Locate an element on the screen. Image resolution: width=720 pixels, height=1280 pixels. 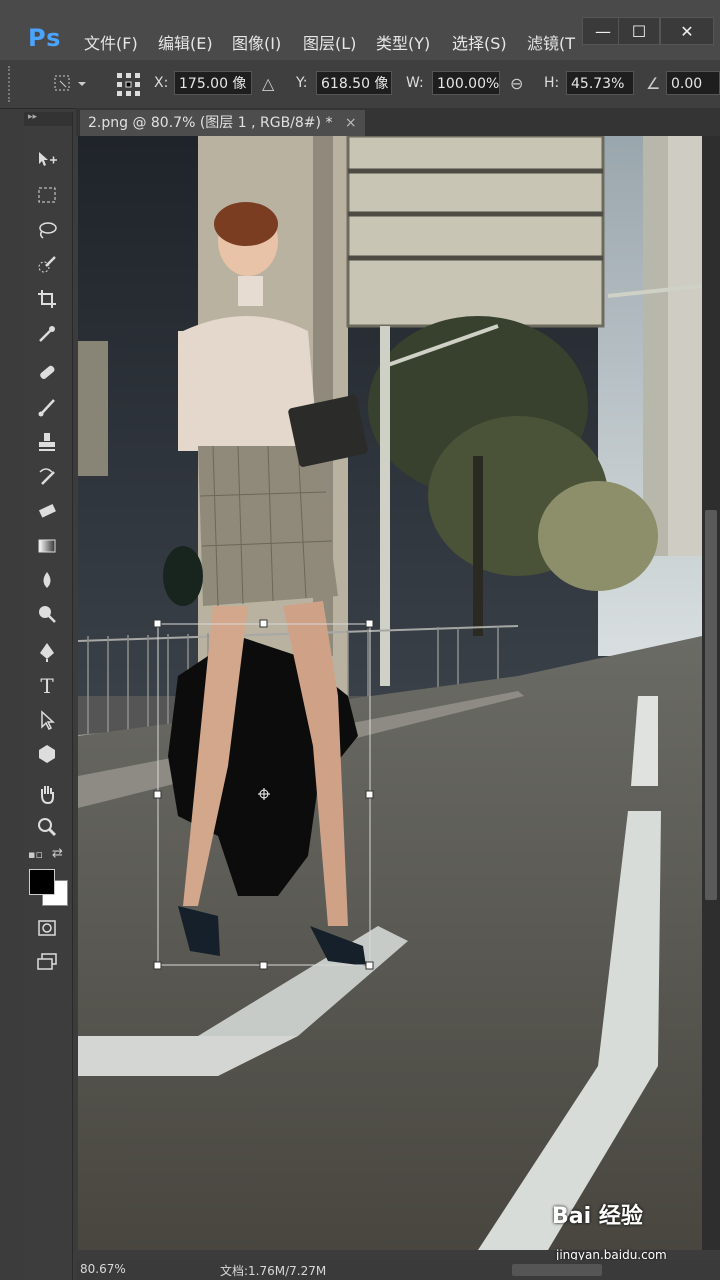
transform-tool-icon is located at coordinates (70, 85).